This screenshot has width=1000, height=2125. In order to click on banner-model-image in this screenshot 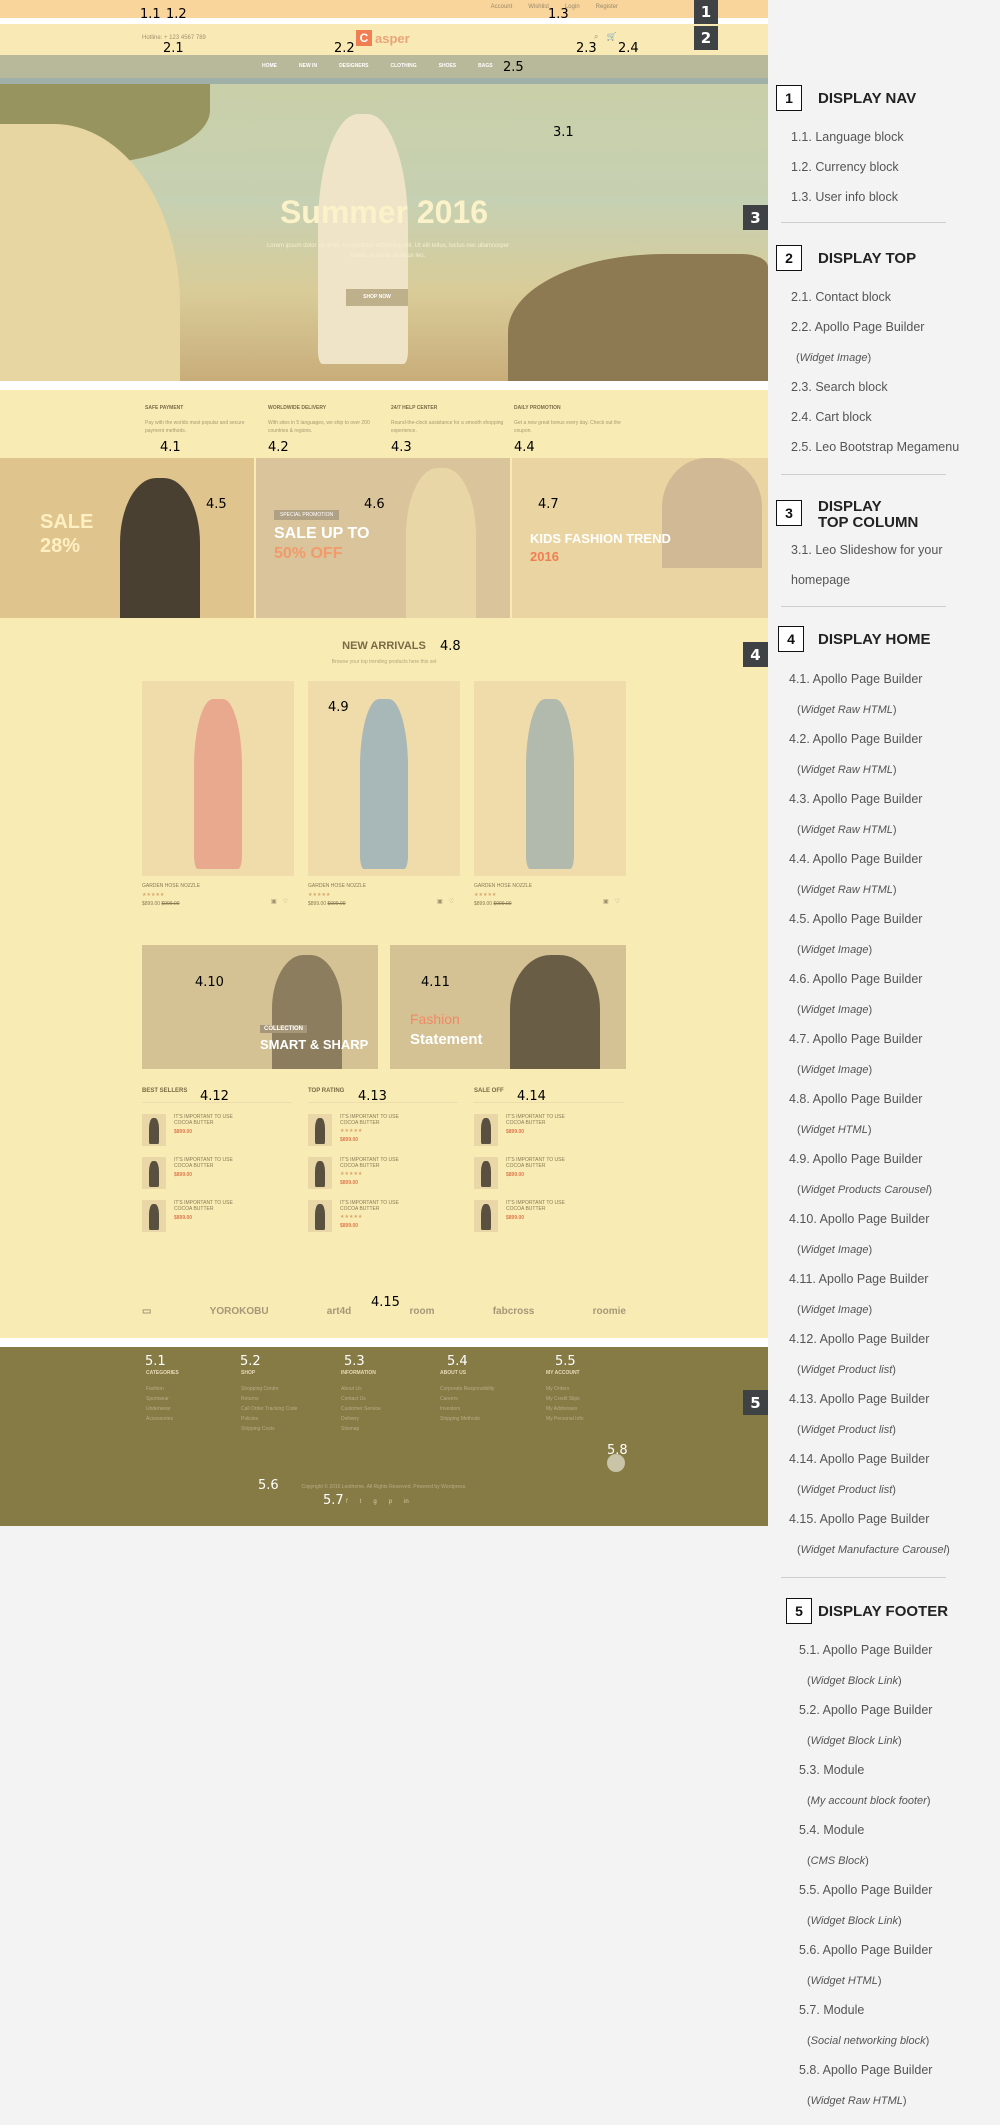, I will do `click(160, 548)`.